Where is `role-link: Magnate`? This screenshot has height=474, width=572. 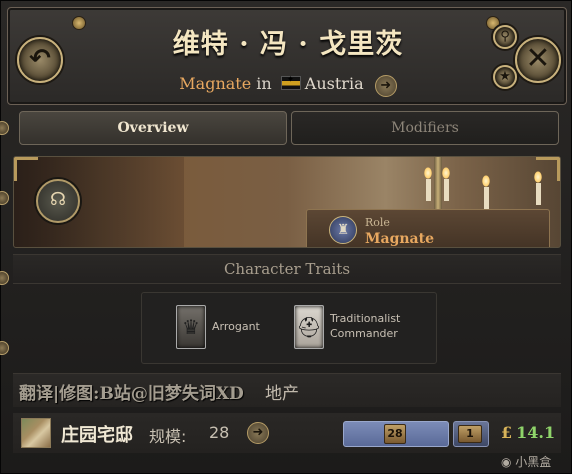
role-link: Magnate is located at coordinates (215, 83).